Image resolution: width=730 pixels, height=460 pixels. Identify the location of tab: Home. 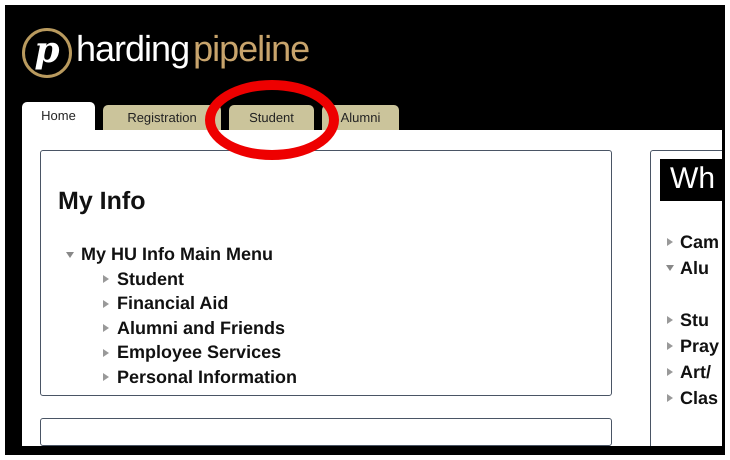
(58, 116).